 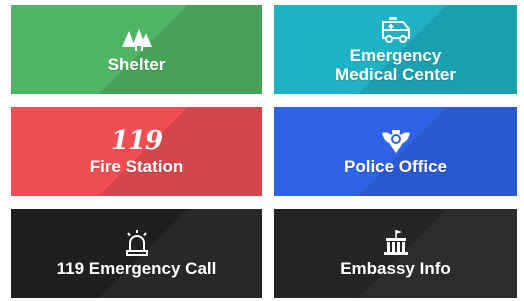 I want to click on police-office-label: Police Office, so click(x=395, y=166).